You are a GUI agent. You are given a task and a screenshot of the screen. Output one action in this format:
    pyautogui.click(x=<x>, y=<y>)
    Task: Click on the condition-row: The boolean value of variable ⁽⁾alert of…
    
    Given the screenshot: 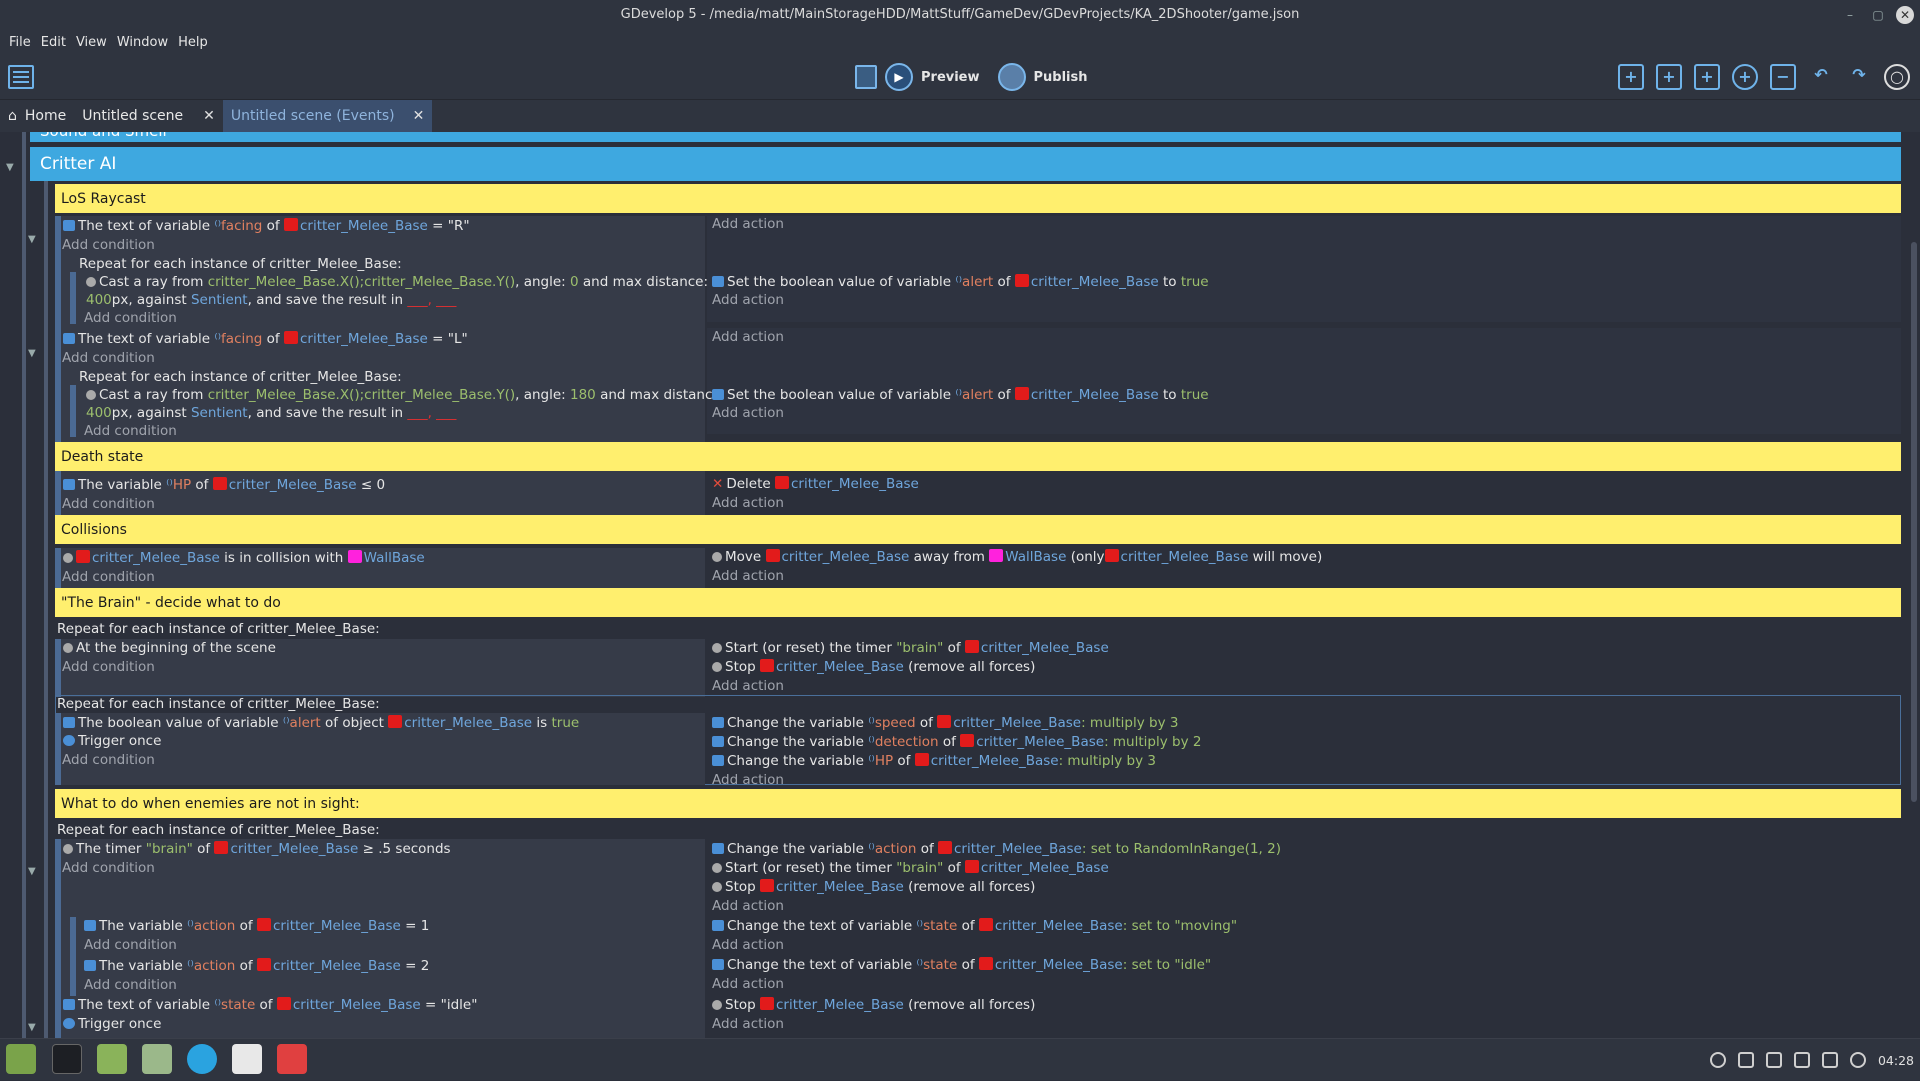 What is the action you would take?
    pyautogui.click(x=321, y=723)
    